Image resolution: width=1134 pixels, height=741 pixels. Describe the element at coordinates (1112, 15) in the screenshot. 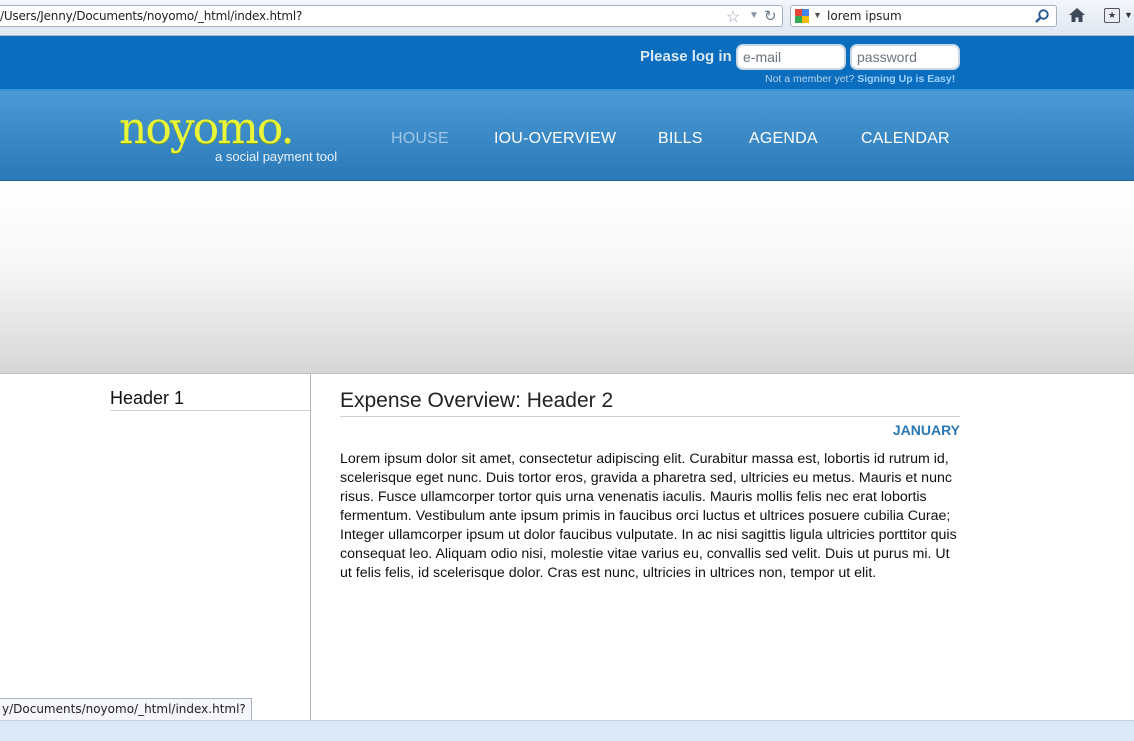

I see `bookmark-icon: ★` at that location.